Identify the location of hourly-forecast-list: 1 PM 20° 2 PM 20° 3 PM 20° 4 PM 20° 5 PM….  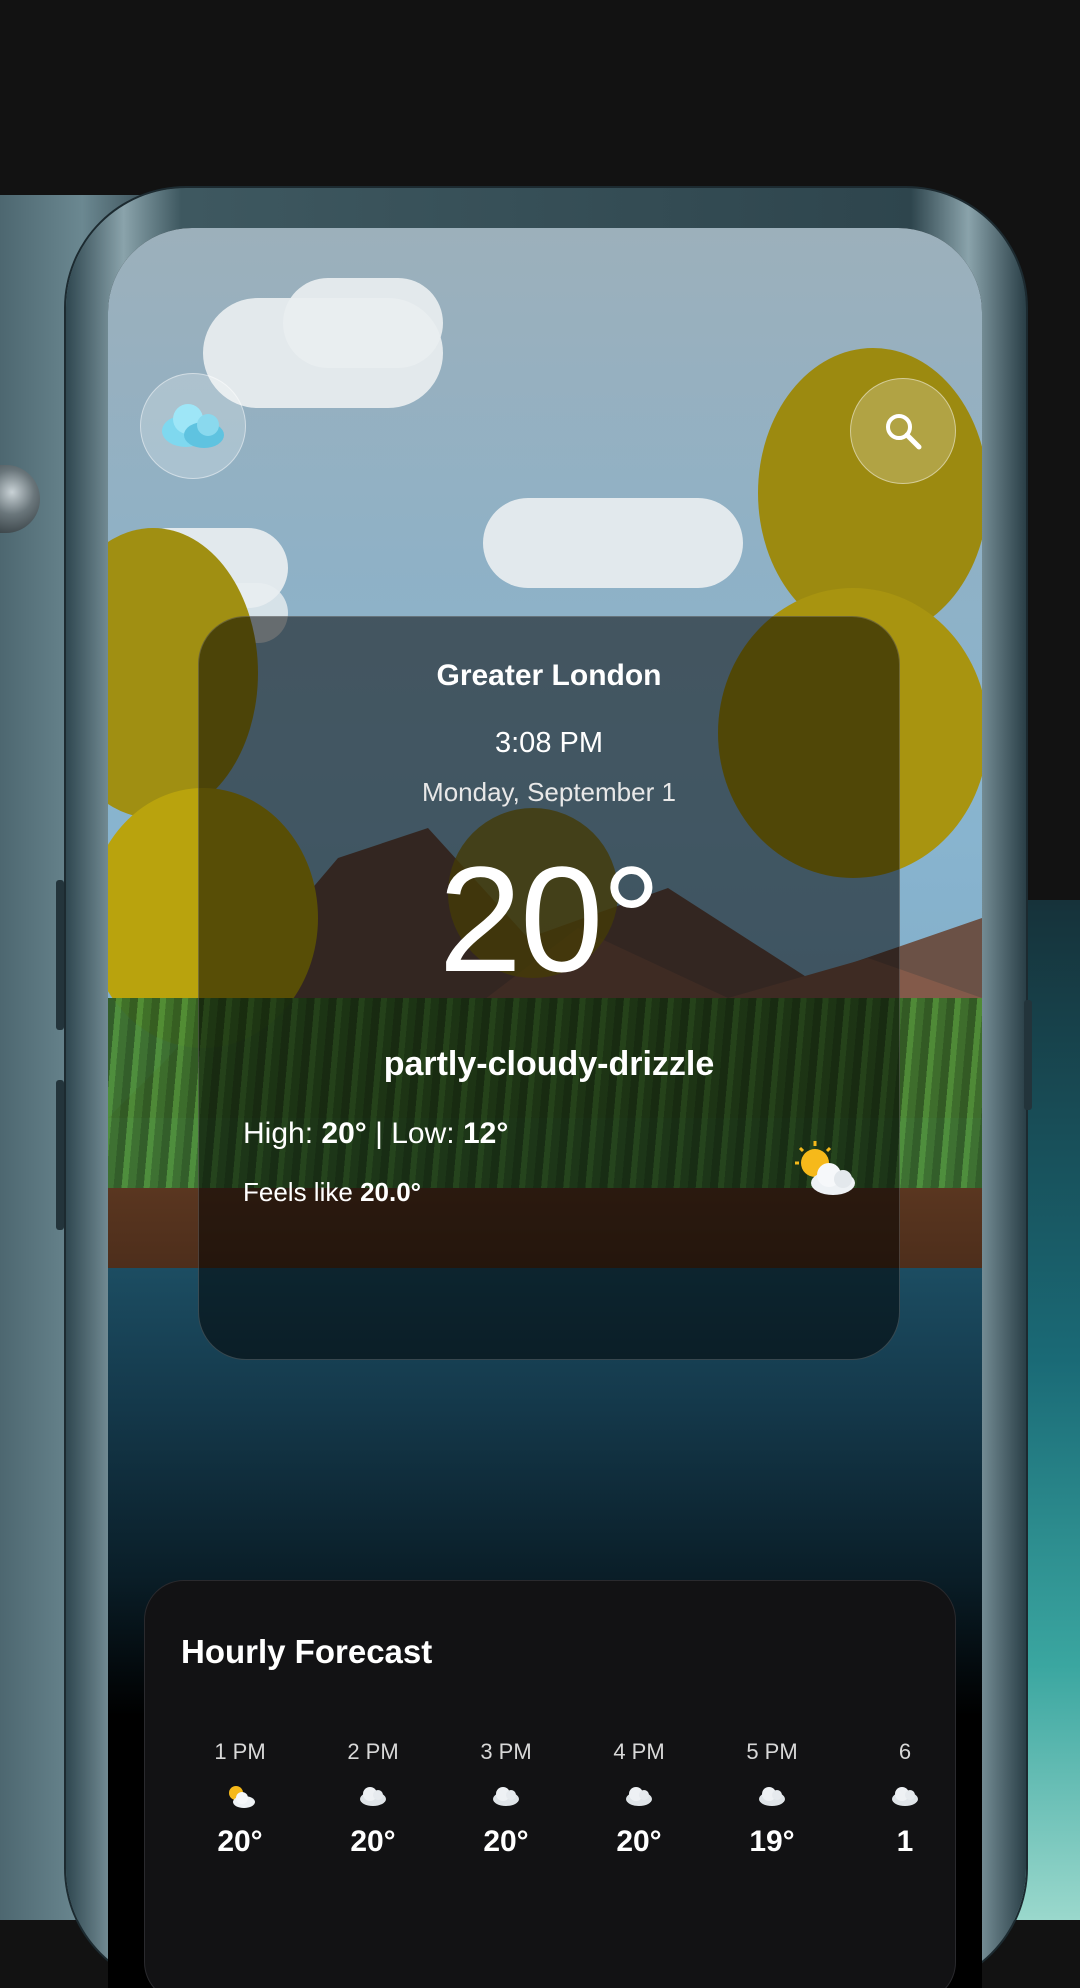
(555, 1809).